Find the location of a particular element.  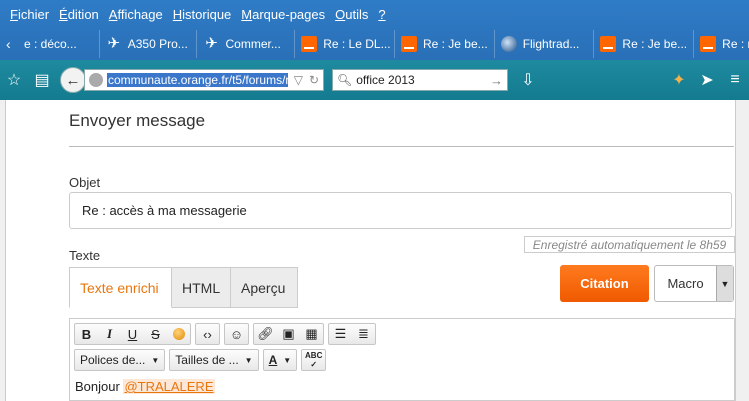

format-group: B I U S is located at coordinates (132, 334).